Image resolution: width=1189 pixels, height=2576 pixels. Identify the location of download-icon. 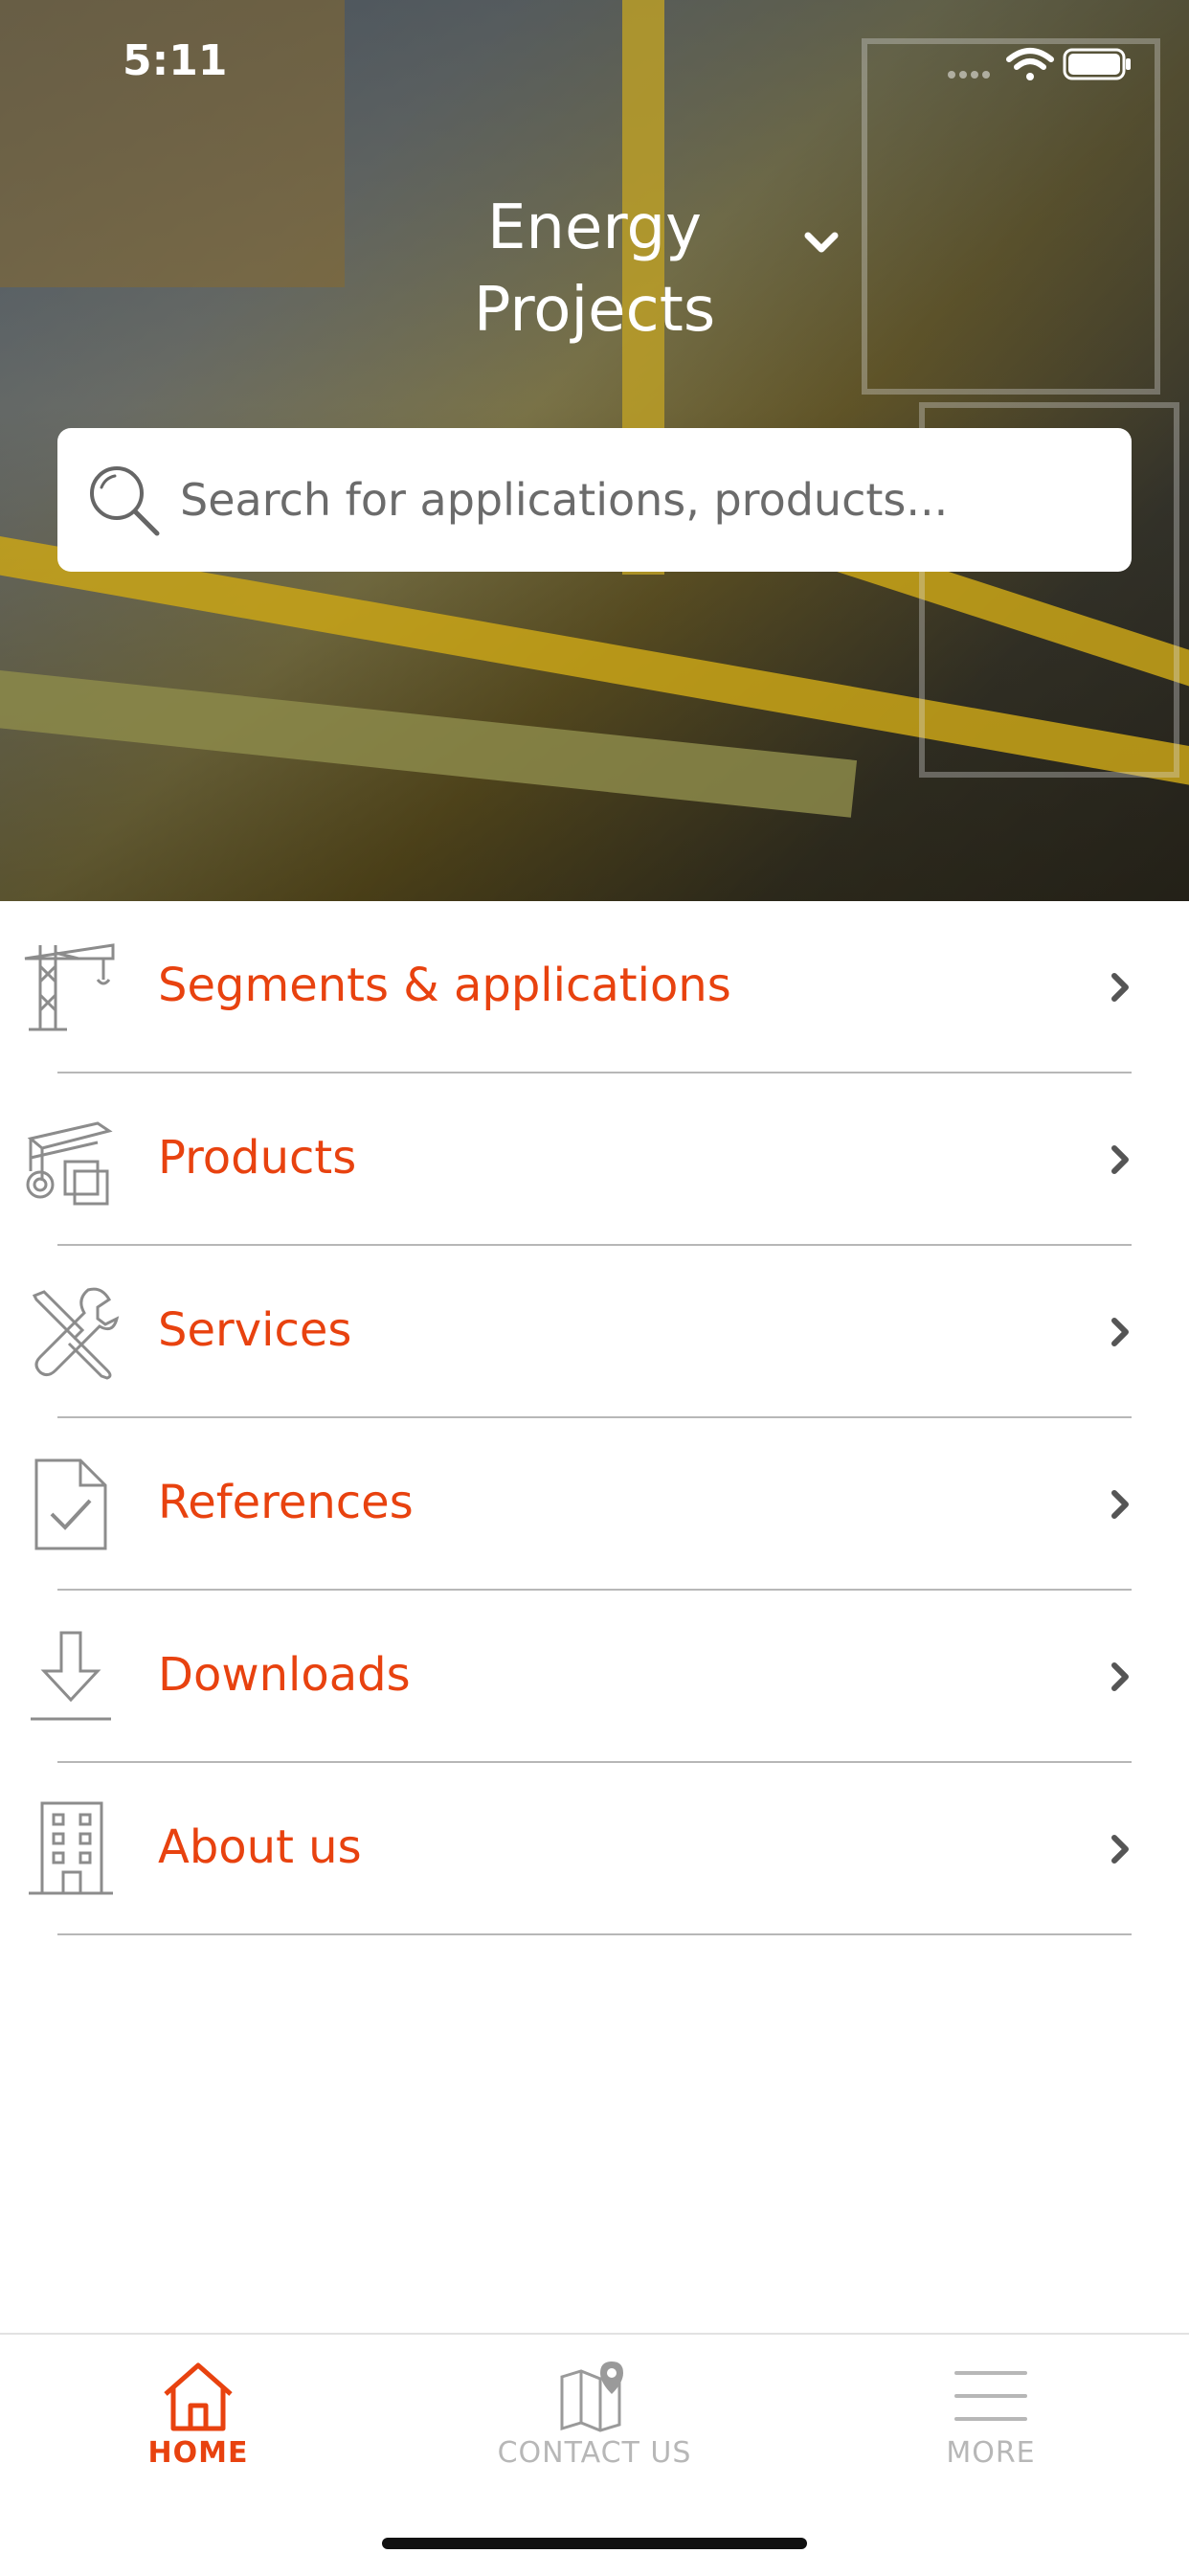
(71, 1676).